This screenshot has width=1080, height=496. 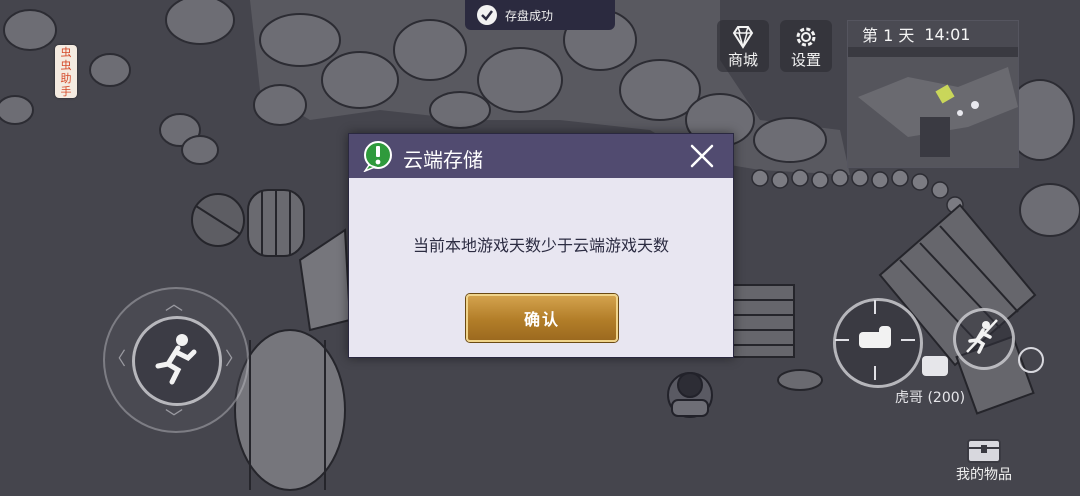 What do you see at coordinates (947, 34) in the screenshot?
I see `time-label: 14:01` at bounding box center [947, 34].